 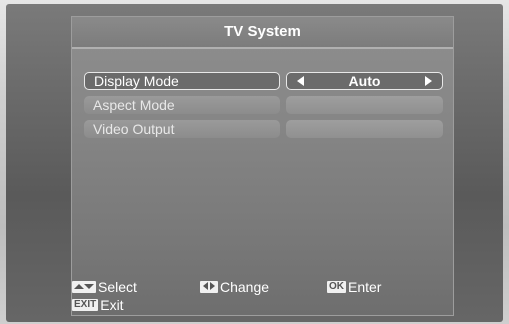 I want to click on menu-row-display-mode: Display Mode Auto, so click(x=264, y=81).